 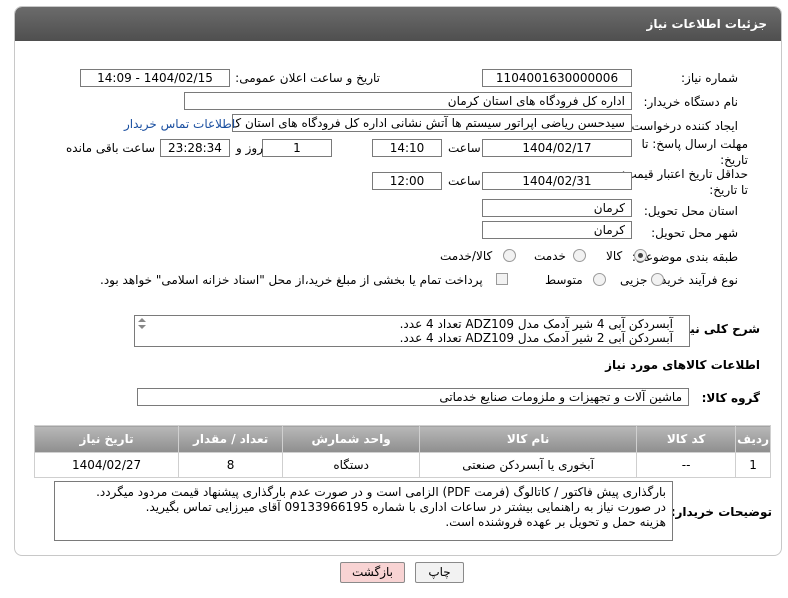 What do you see at coordinates (398, 24) in the screenshot?
I see `title-bar: جزئیات اطلاعات نیاز` at bounding box center [398, 24].